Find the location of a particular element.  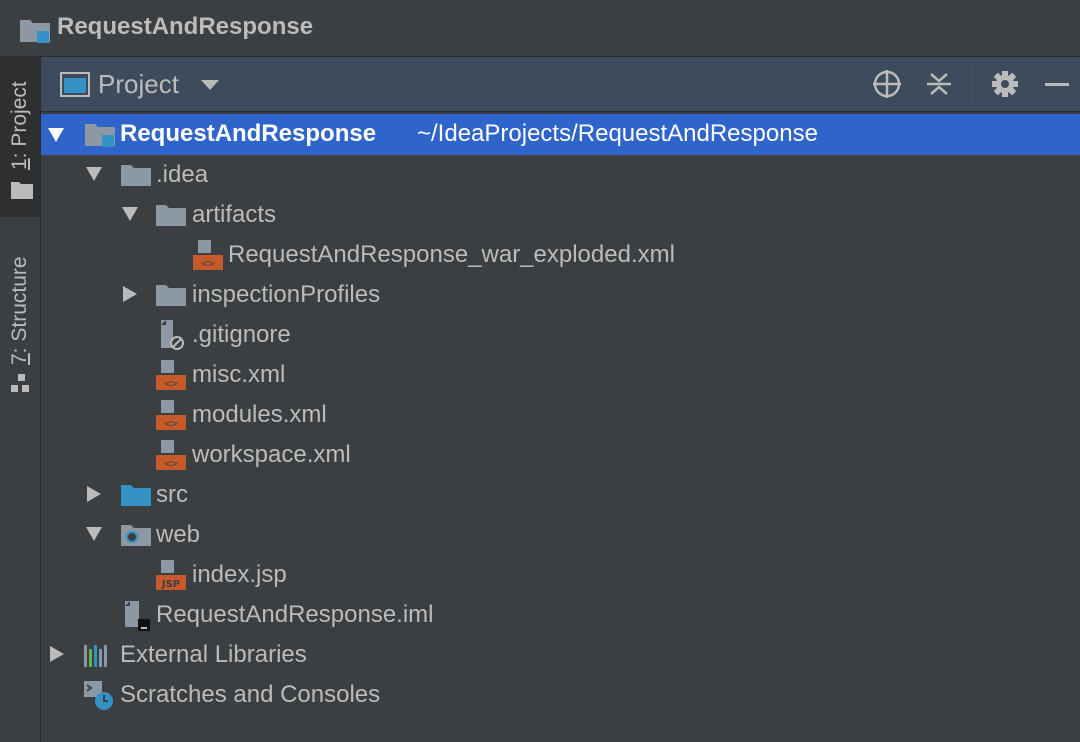

source-folder-icon is located at coordinates (136, 495).